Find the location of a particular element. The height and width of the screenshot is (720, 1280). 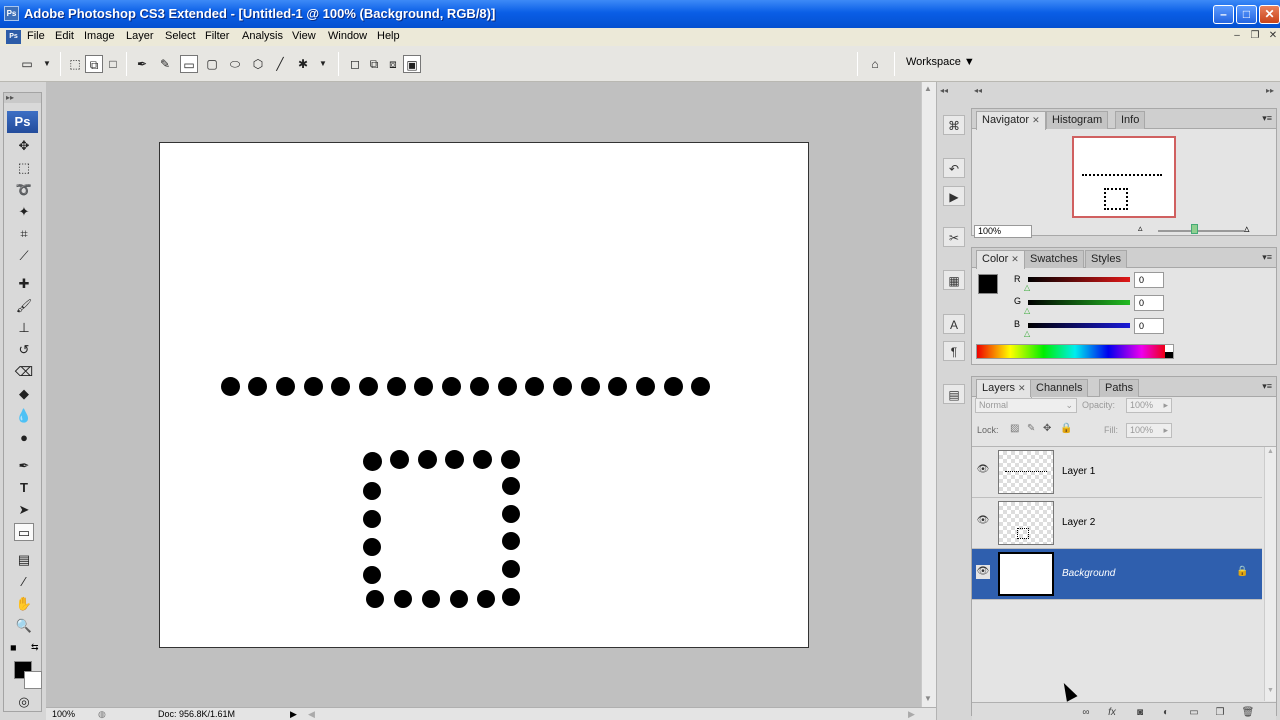

paragraph-dock-icon: ¶ is located at coordinates (954, 351).